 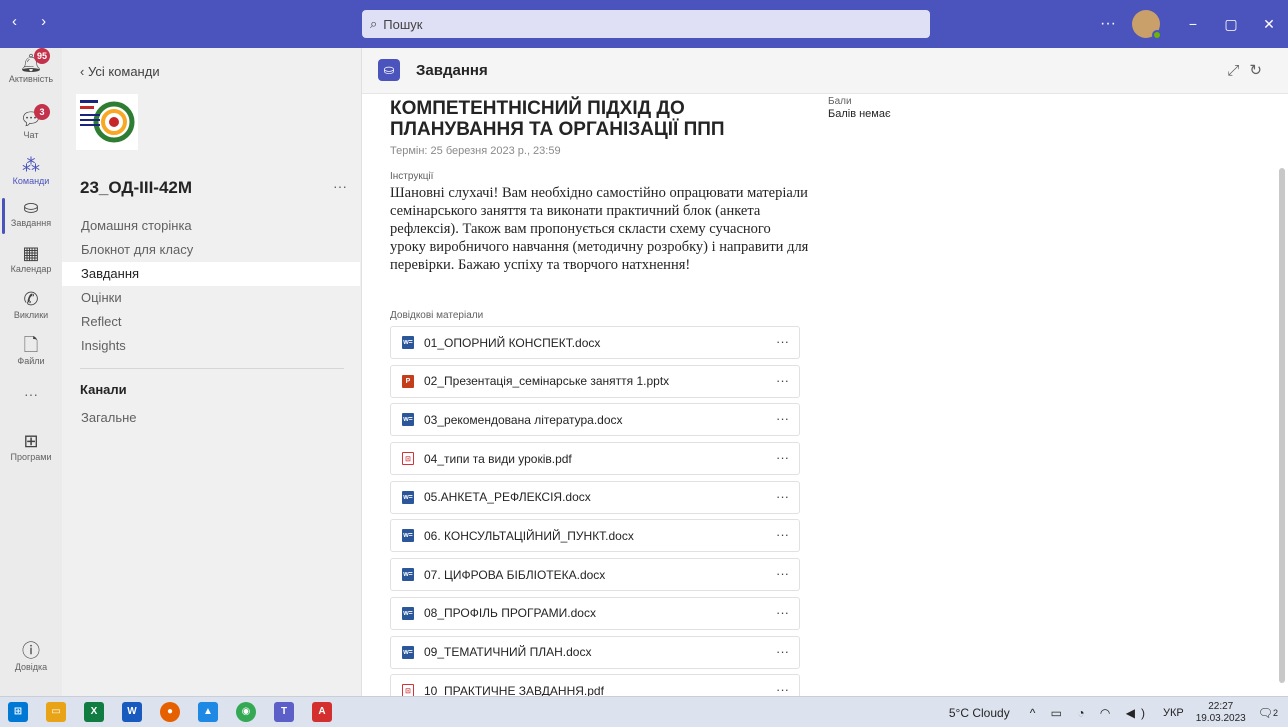 What do you see at coordinates (211, 274) in the screenshot?
I see `nav-assignments: Завдання` at bounding box center [211, 274].